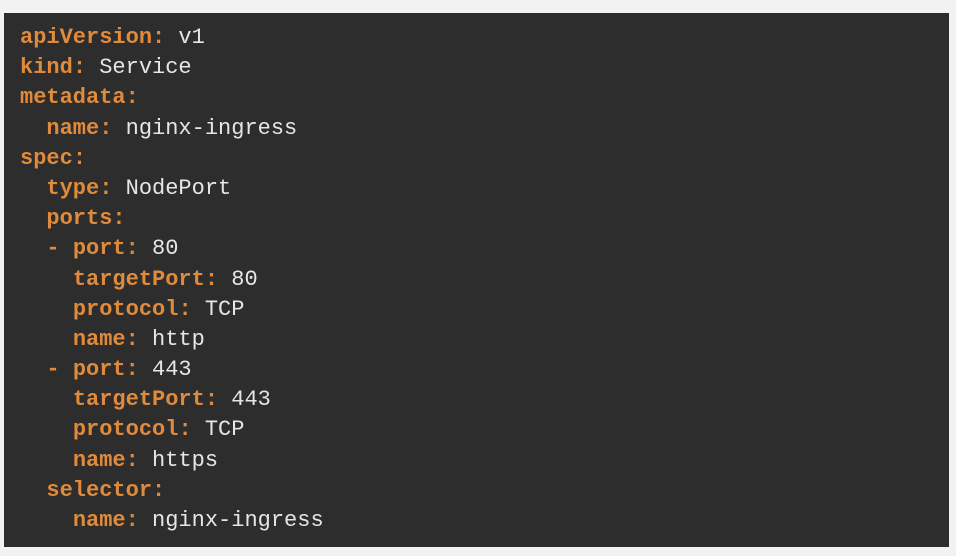  What do you see at coordinates (484, 491) in the screenshot?
I see `code-line: selector:` at bounding box center [484, 491].